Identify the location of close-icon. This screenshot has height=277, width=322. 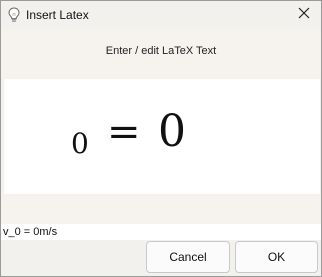
(304, 15).